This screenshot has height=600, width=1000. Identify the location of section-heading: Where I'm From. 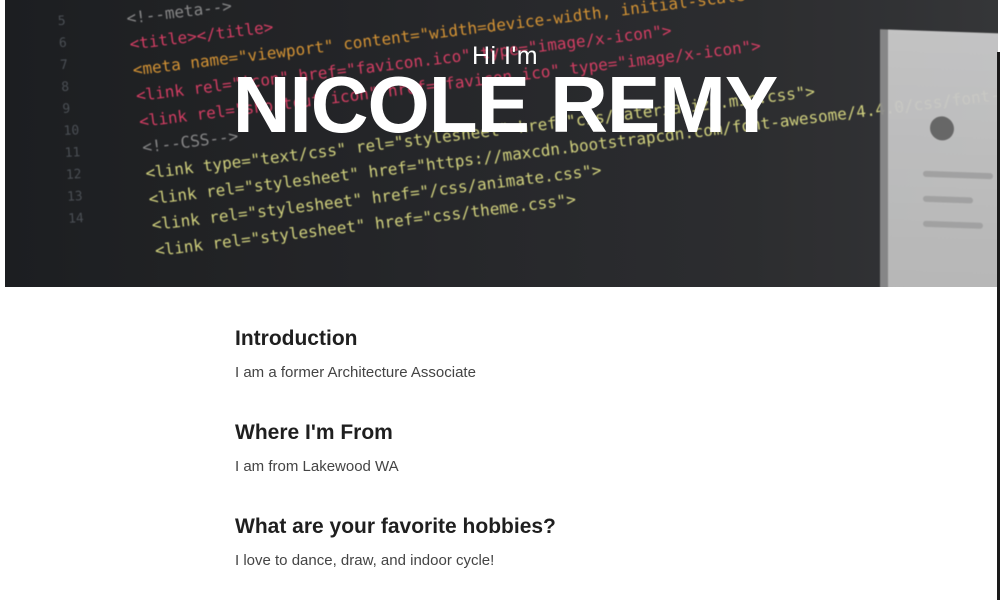
(314, 432).